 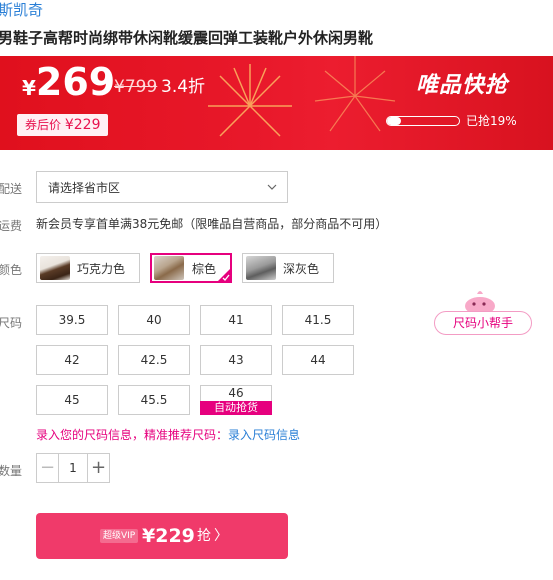 I want to click on delivery-label: 配送, so click(x=11, y=189).